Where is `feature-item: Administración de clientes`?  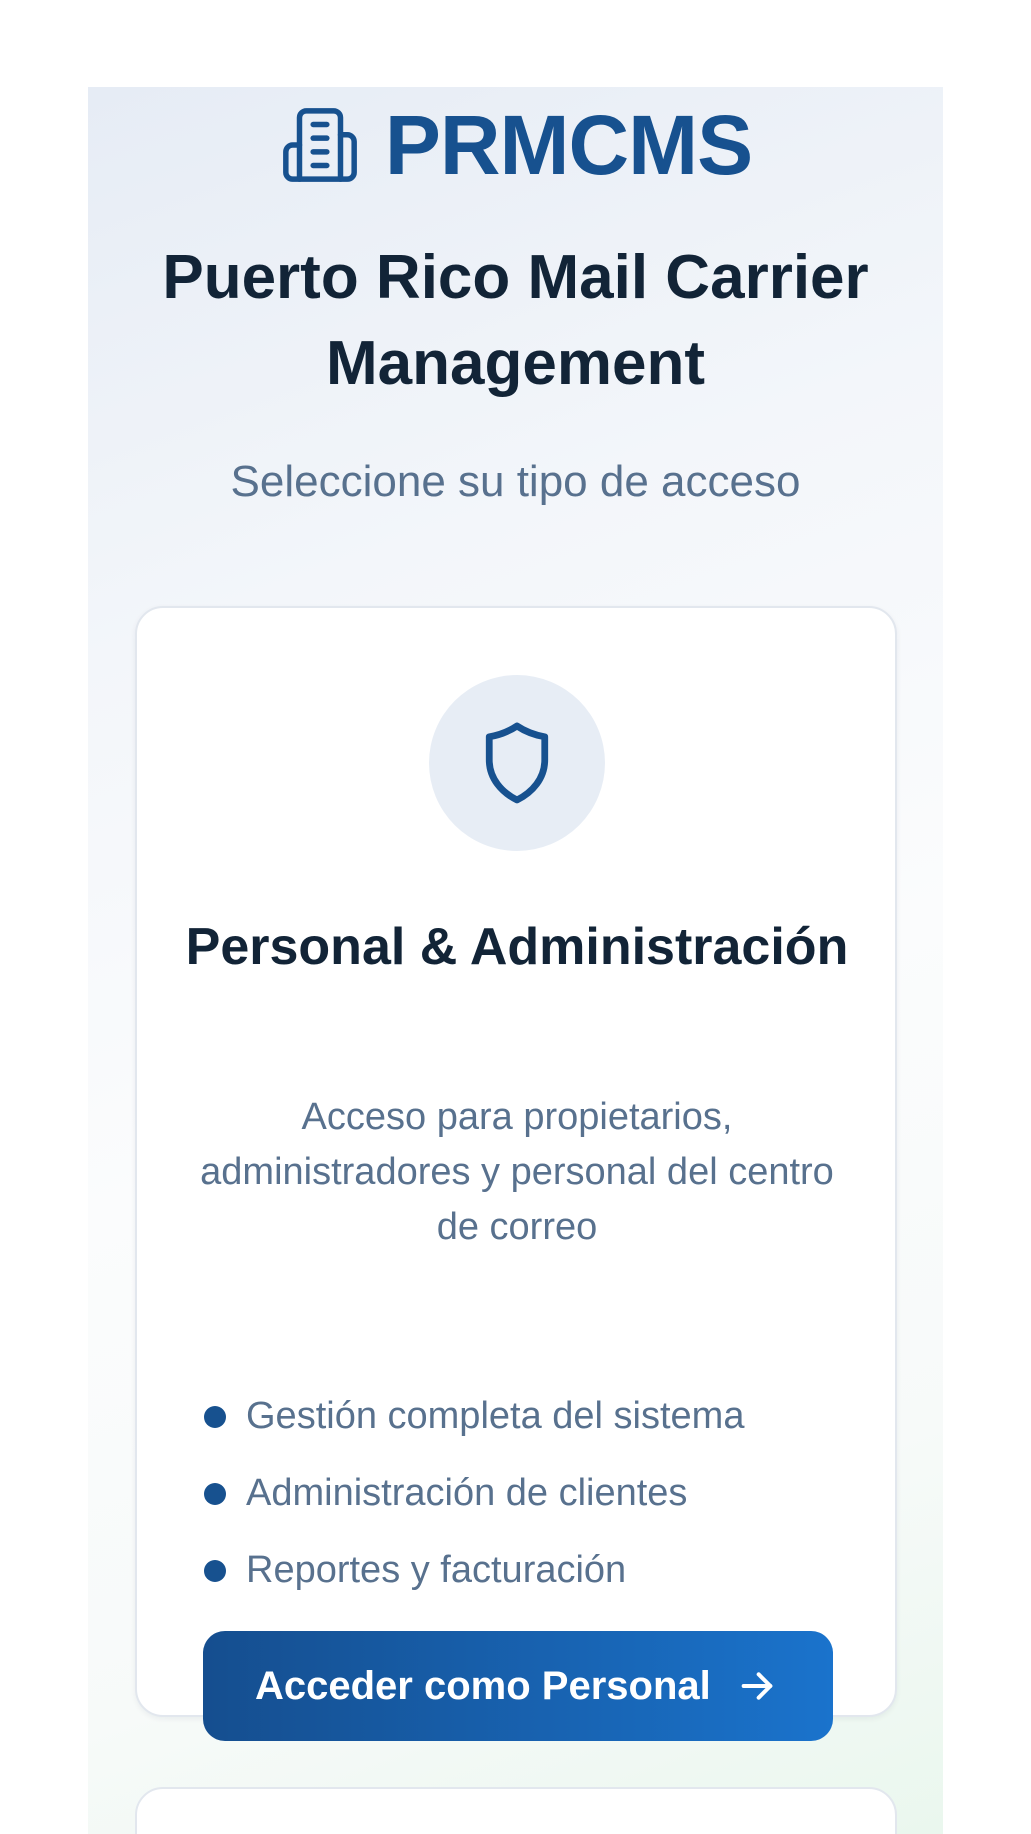 feature-item: Administración de clientes is located at coordinates (522, 1493).